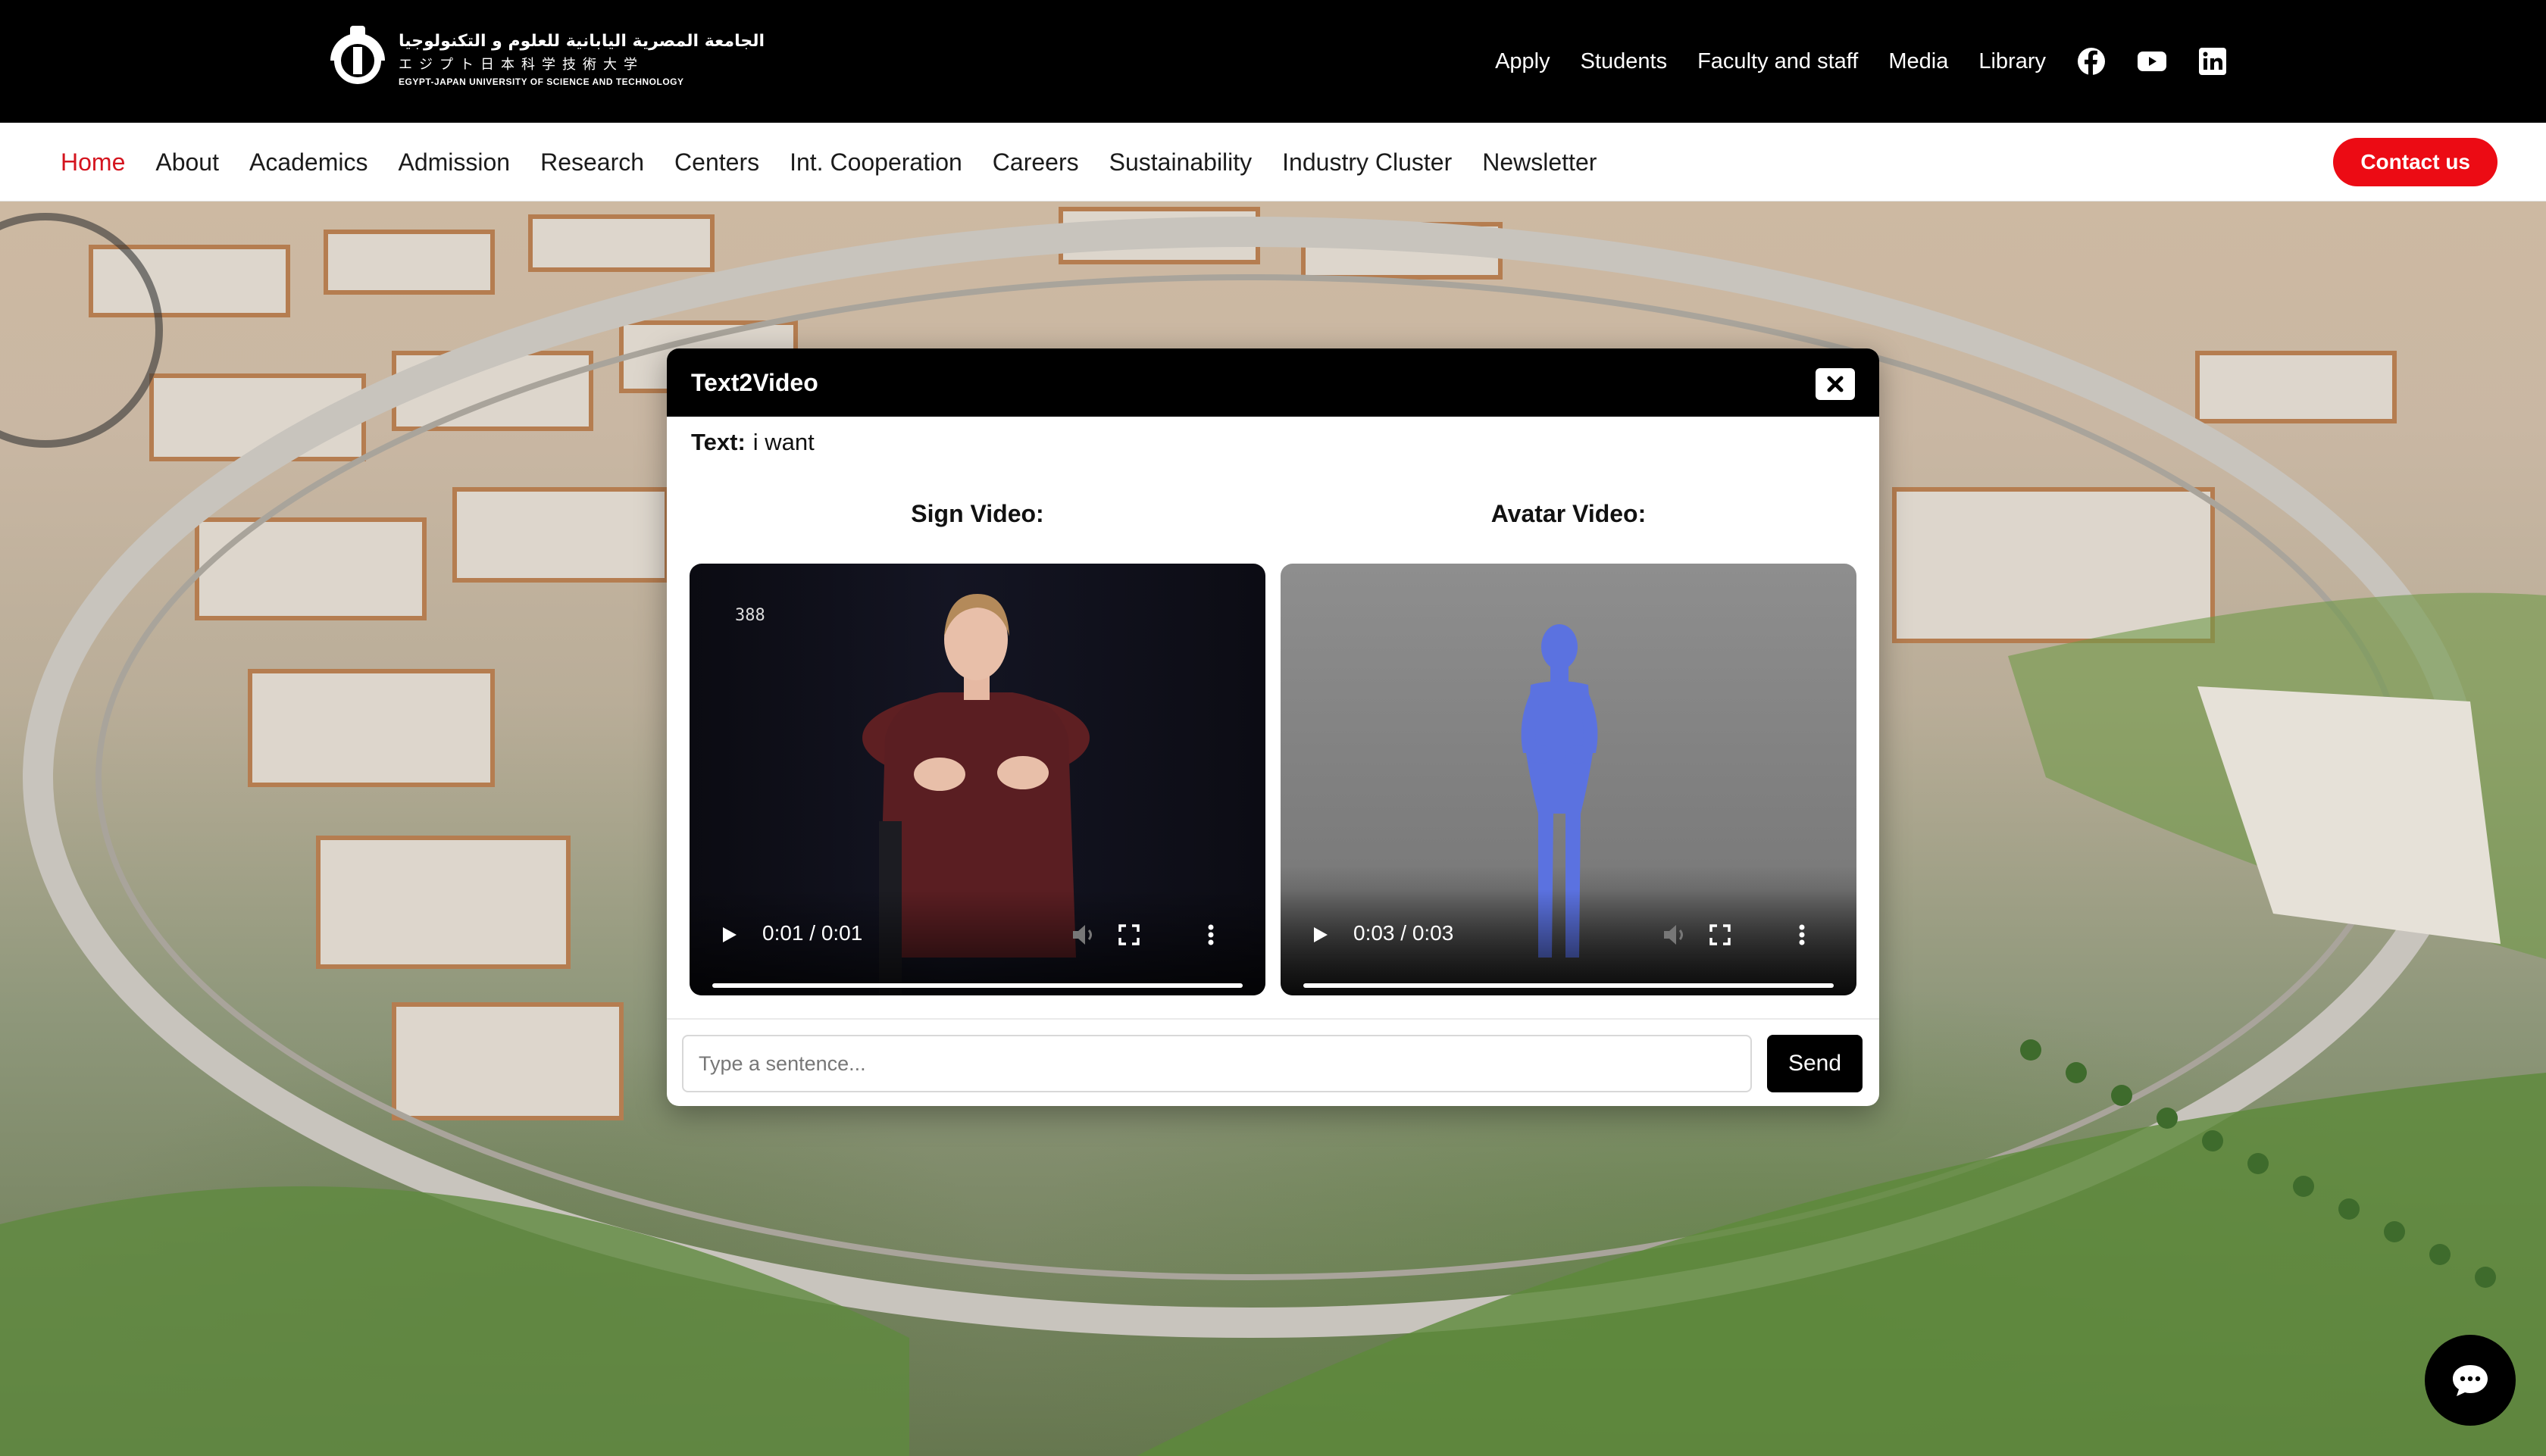 This screenshot has width=2546, height=1456. I want to click on logo-emblem-icon, so click(357, 59).